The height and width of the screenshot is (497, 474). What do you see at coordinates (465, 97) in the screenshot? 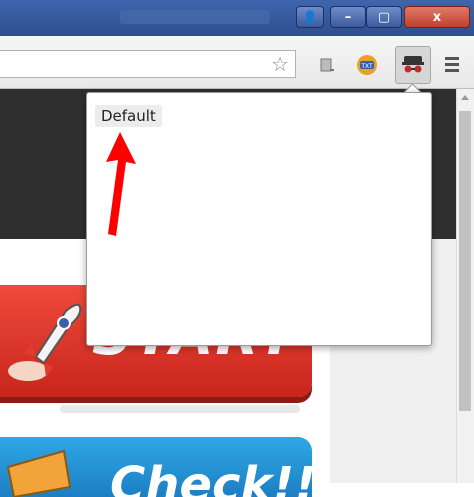
I see `scroll-up-icon` at bounding box center [465, 97].